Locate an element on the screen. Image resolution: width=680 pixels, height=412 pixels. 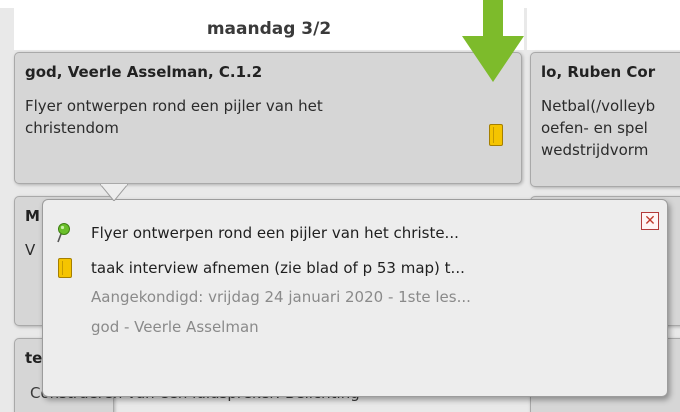
green-arrow-icon is located at coordinates (493, 19).